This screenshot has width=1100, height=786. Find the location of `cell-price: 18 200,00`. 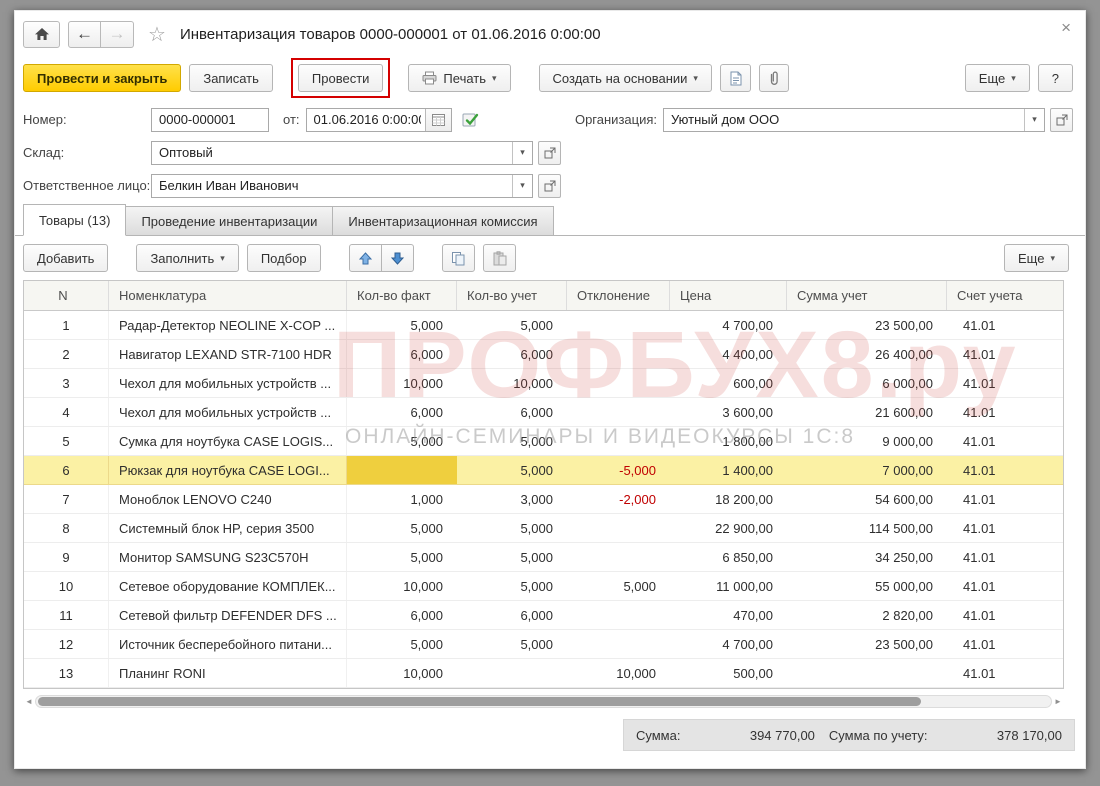

cell-price: 18 200,00 is located at coordinates (728, 499).